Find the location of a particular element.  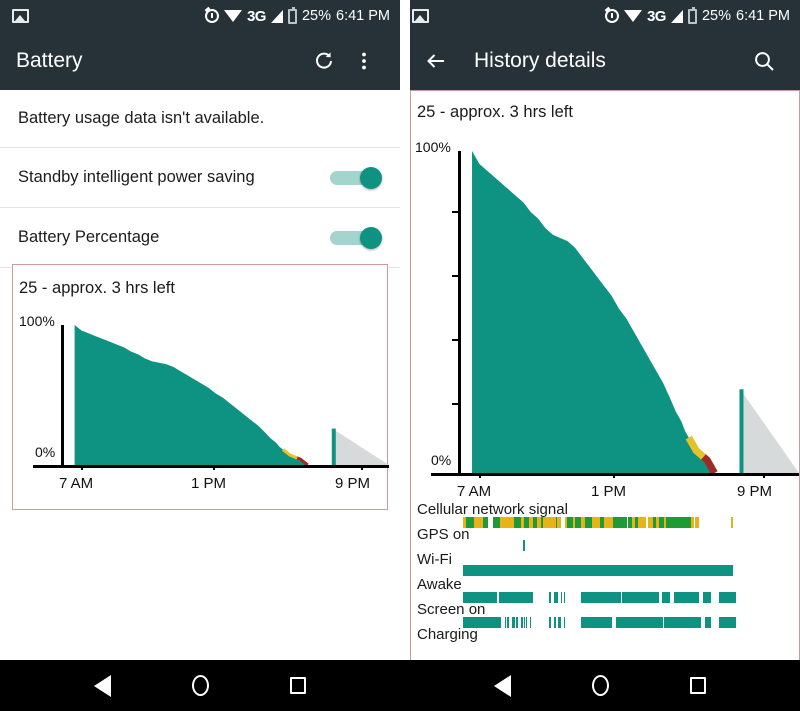

system-navigation-bar is located at coordinates (400, 685).